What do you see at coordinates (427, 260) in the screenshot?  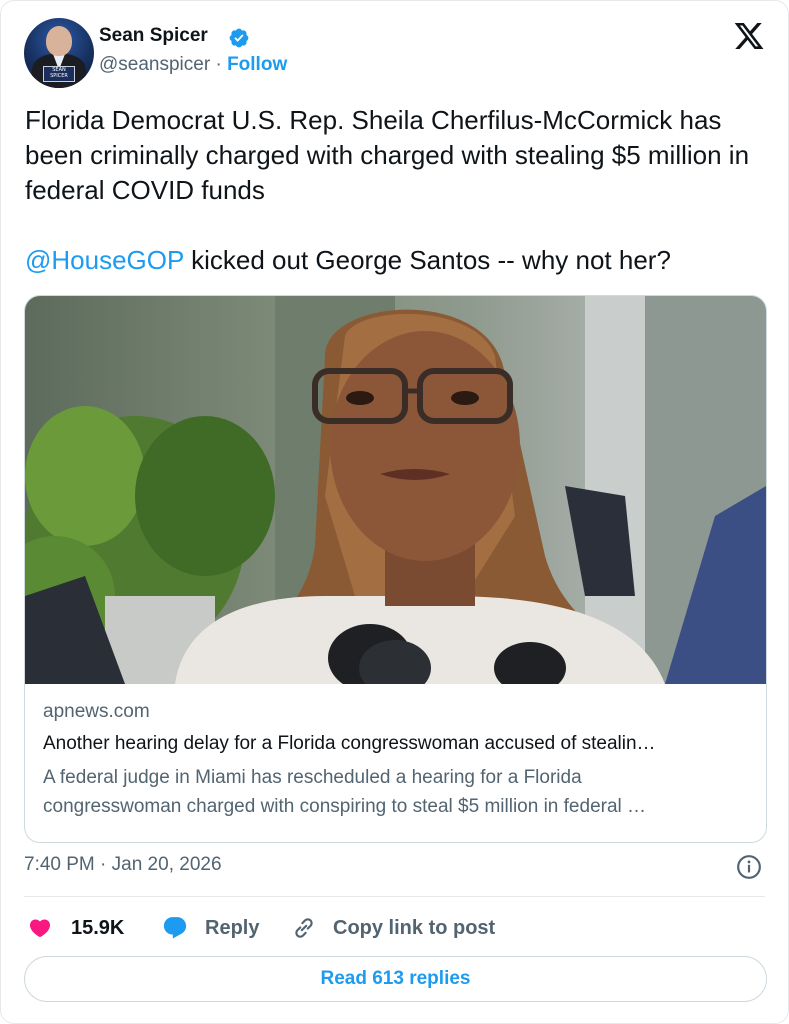 I see `tweet-paragraph-2-text: kicked out George Santos -- why not her?` at bounding box center [427, 260].